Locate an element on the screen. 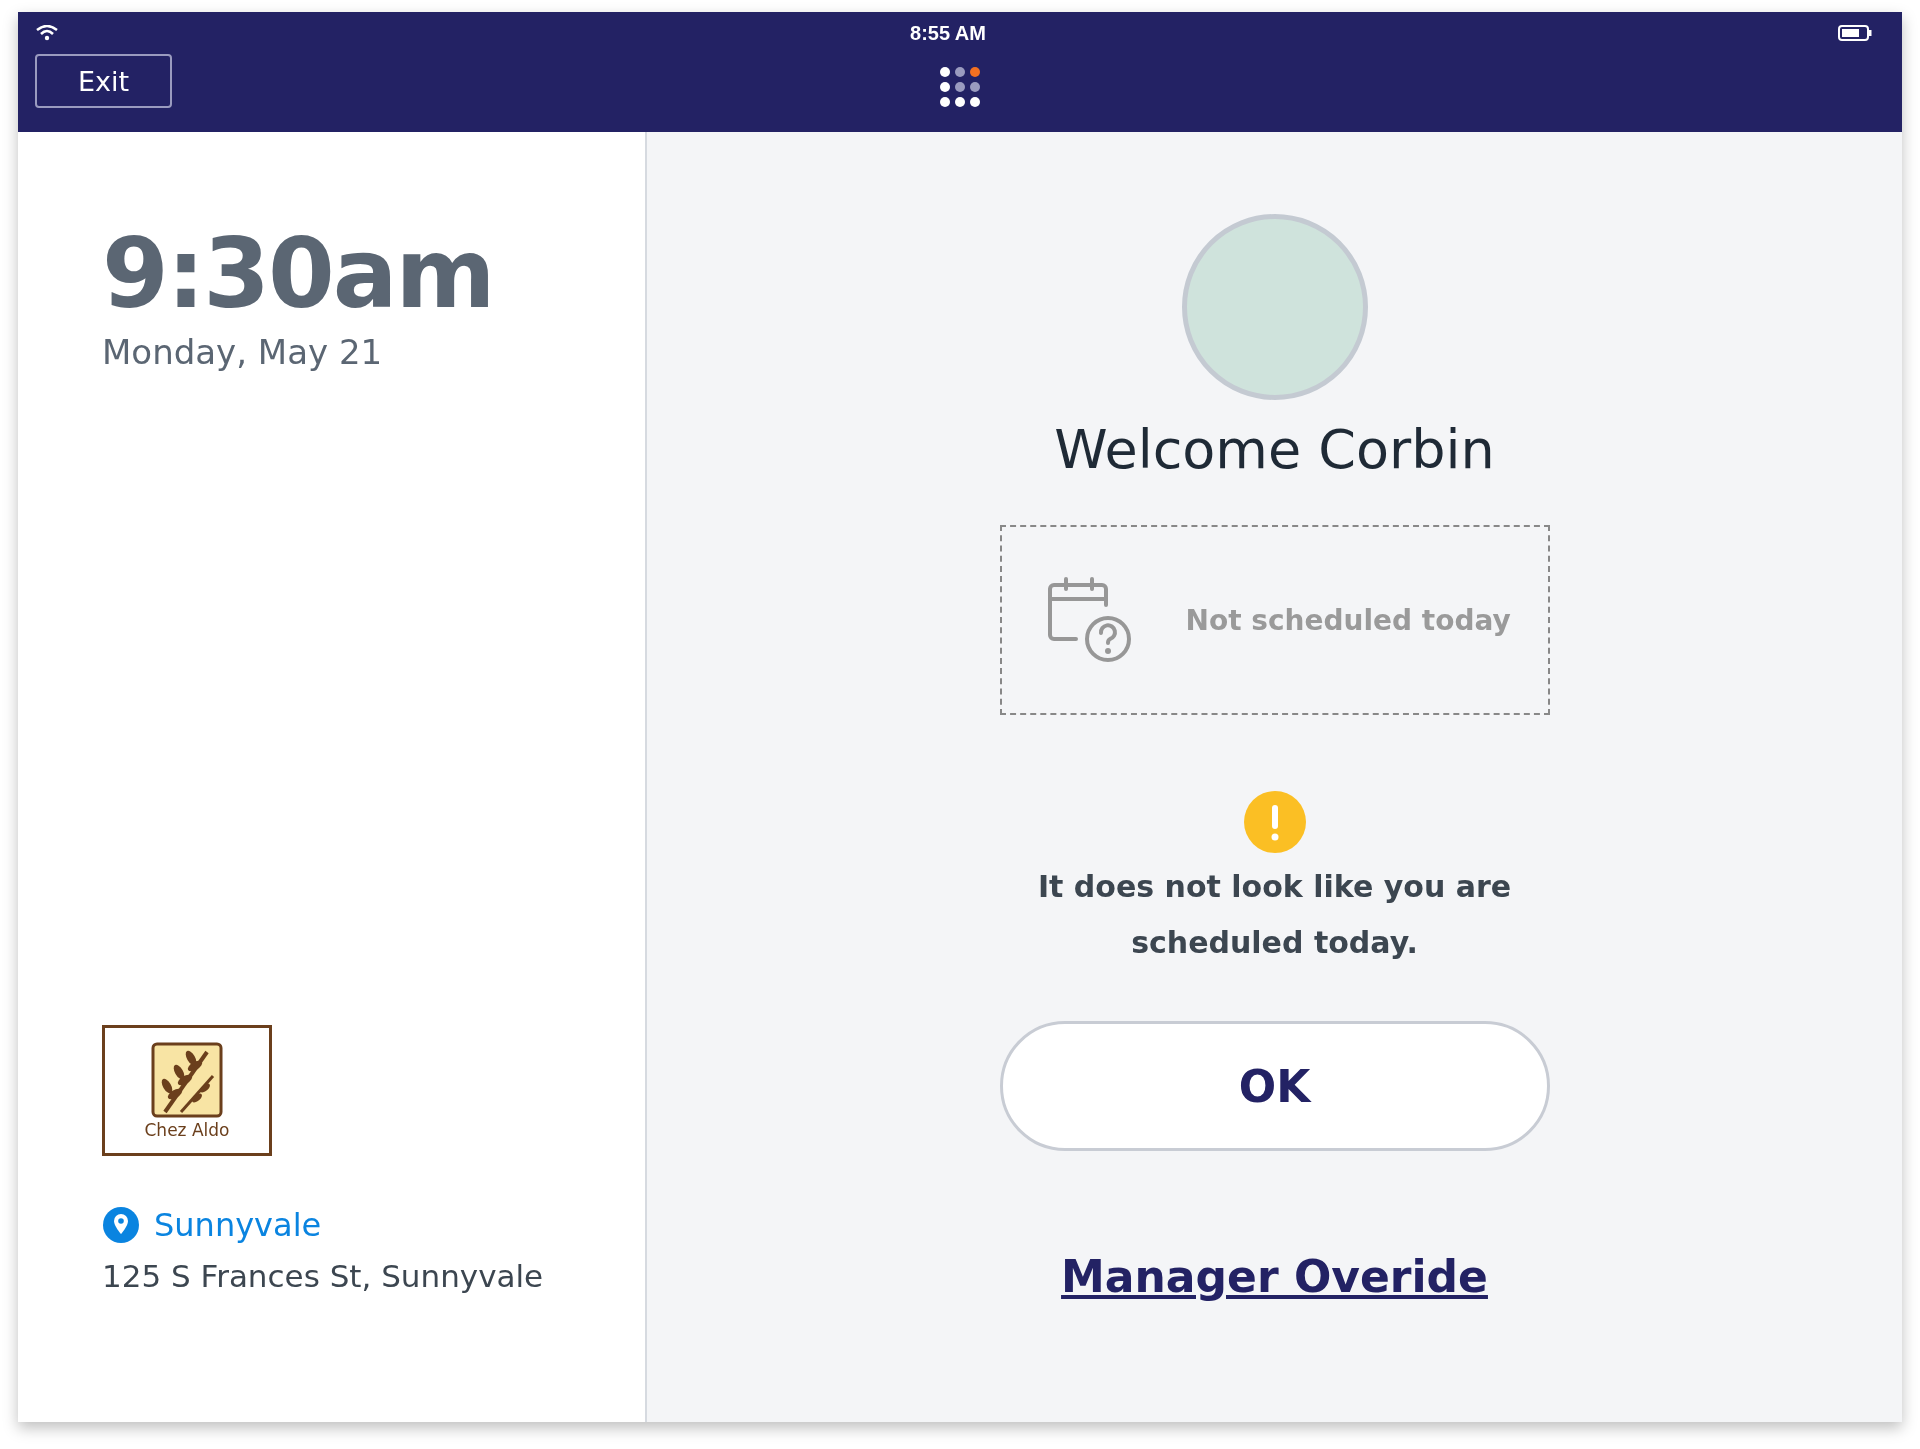 The image size is (1920, 1449). wifi-icon is located at coordinates (47, 33).